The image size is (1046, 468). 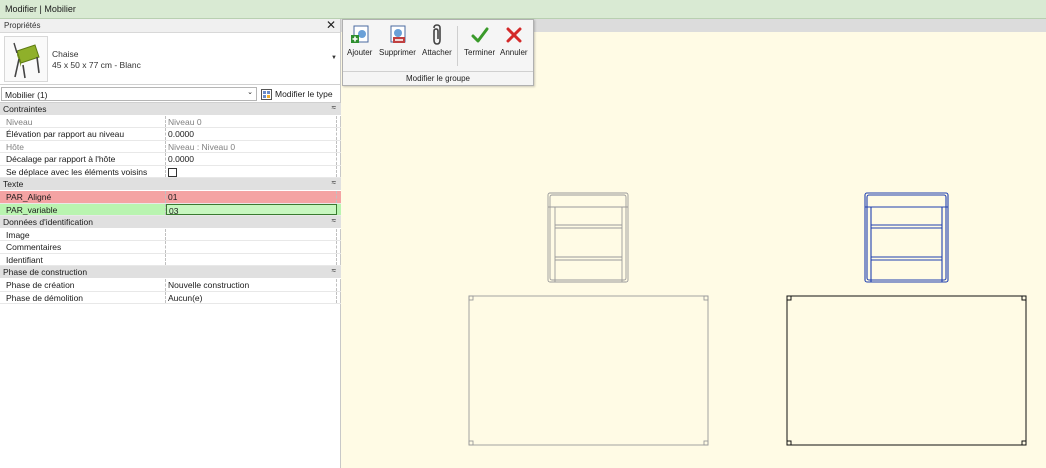 What do you see at coordinates (514, 52) in the screenshot?
I see `cancel-button-label: Annuler` at bounding box center [514, 52].